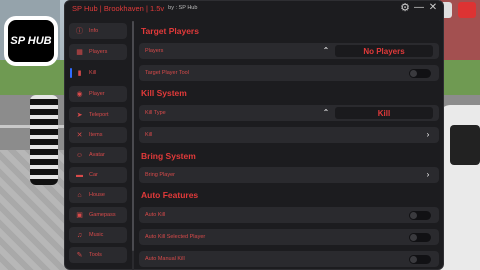  I want to click on sidebar-item-info: ⓘ Info, so click(98, 31).